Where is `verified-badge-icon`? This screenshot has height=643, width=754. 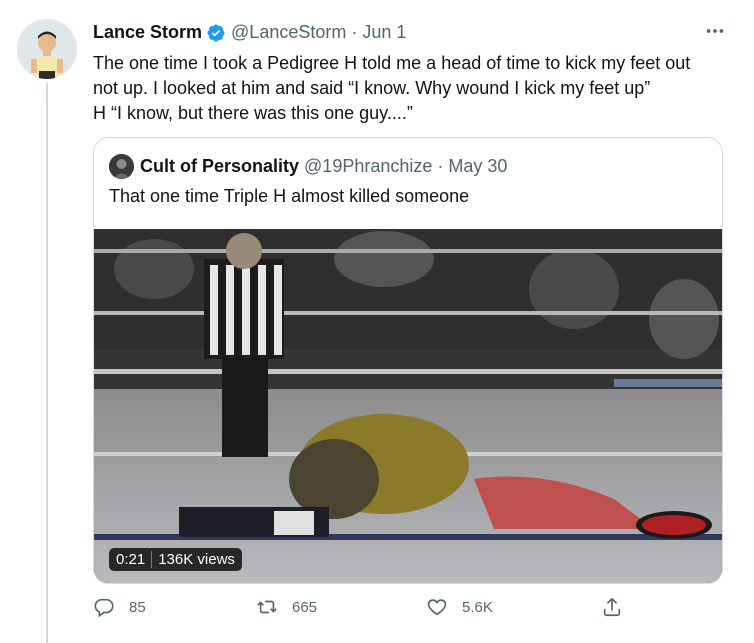
verified-badge-icon is located at coordinates (216, 33).